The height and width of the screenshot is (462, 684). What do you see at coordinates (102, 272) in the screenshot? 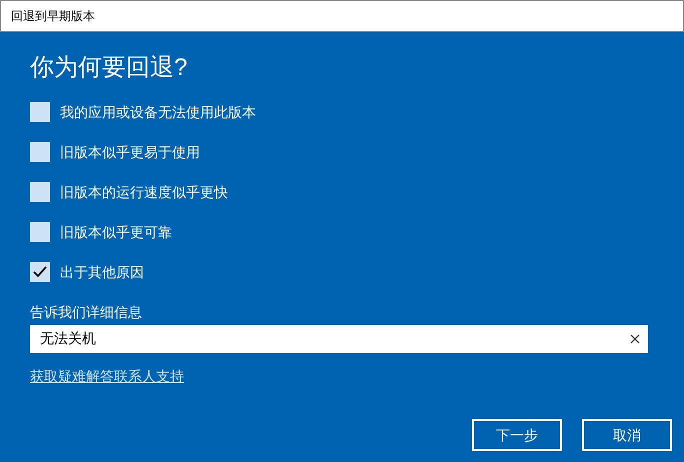
I see `reason-label: 出于其他原因` at bounding box center [102, 272].